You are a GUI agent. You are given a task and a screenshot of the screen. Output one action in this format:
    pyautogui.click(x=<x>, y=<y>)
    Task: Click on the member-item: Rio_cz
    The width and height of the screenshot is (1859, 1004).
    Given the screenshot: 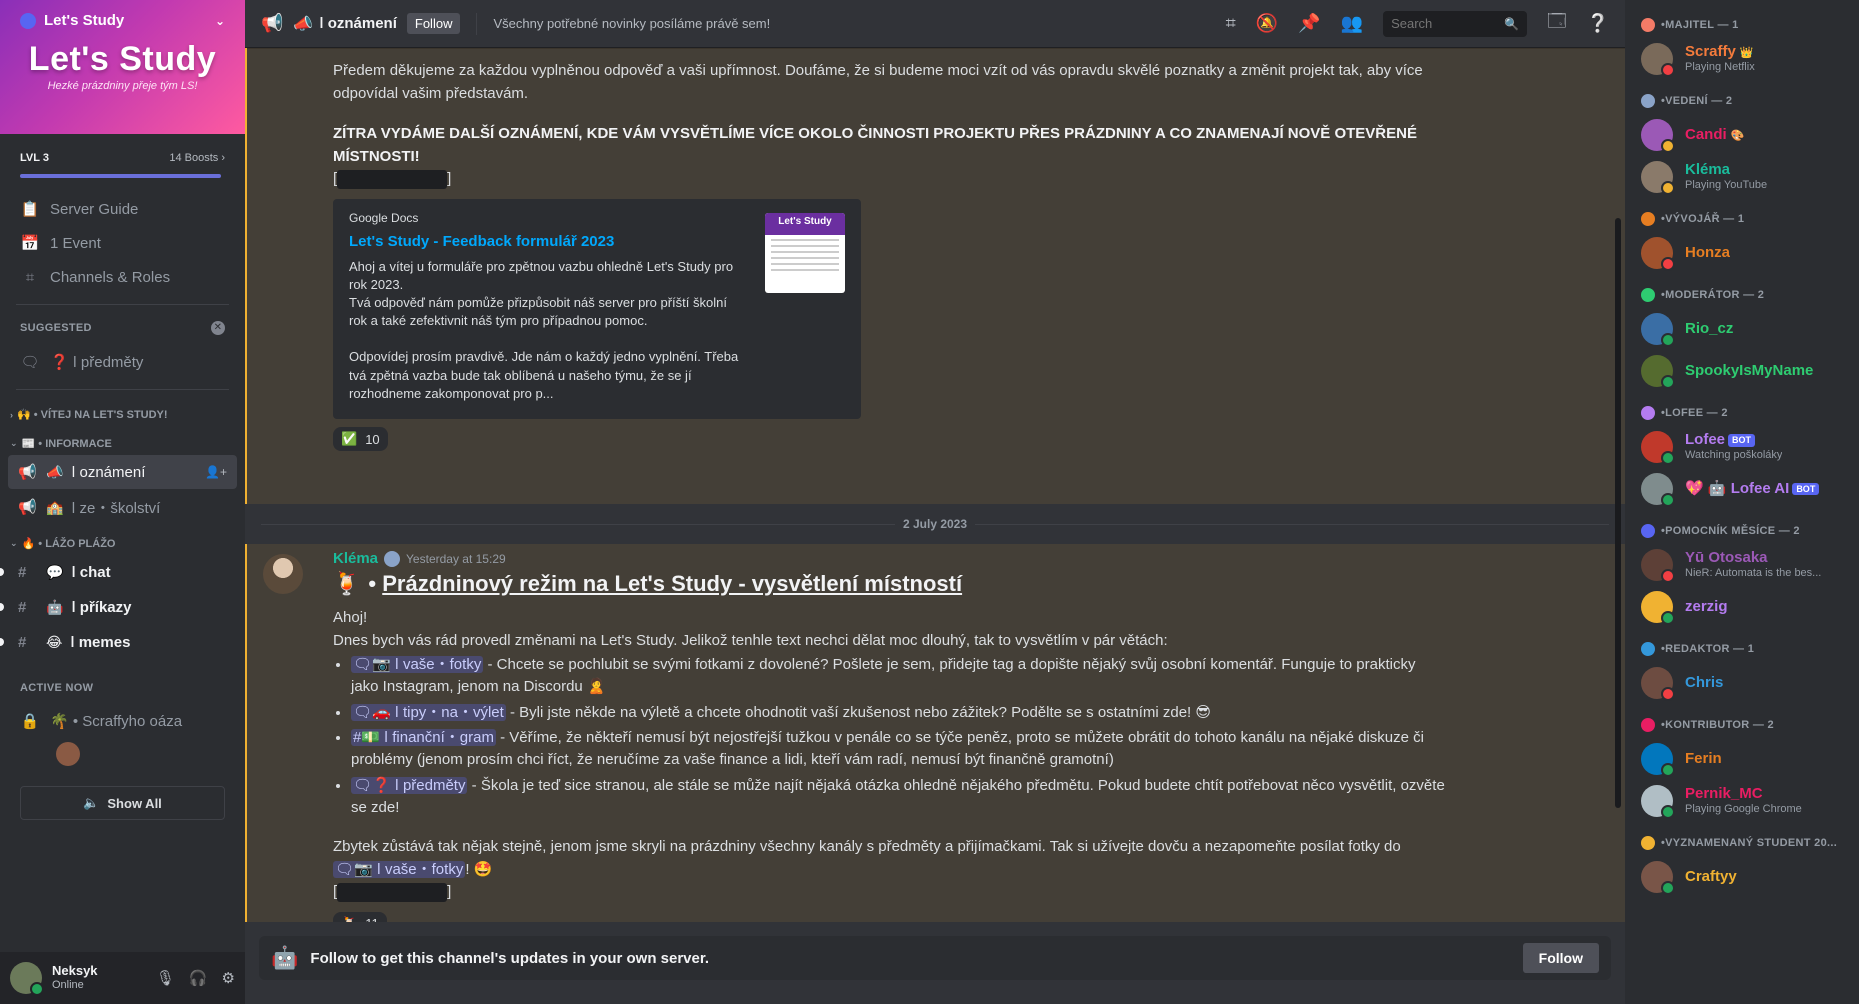 What is the action you would take?
    pyautogui.click(x=1742, y=329)
    